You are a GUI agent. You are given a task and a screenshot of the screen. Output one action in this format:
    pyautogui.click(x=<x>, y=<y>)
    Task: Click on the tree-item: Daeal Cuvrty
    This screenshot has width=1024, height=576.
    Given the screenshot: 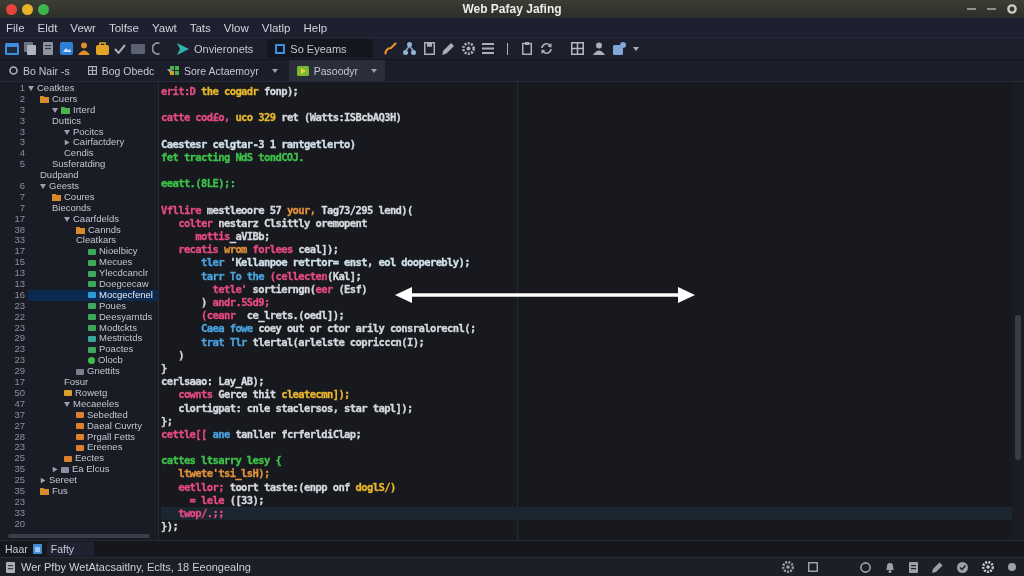 What is the action you would take?
    pyautogui.click(x=110, y=426)
    